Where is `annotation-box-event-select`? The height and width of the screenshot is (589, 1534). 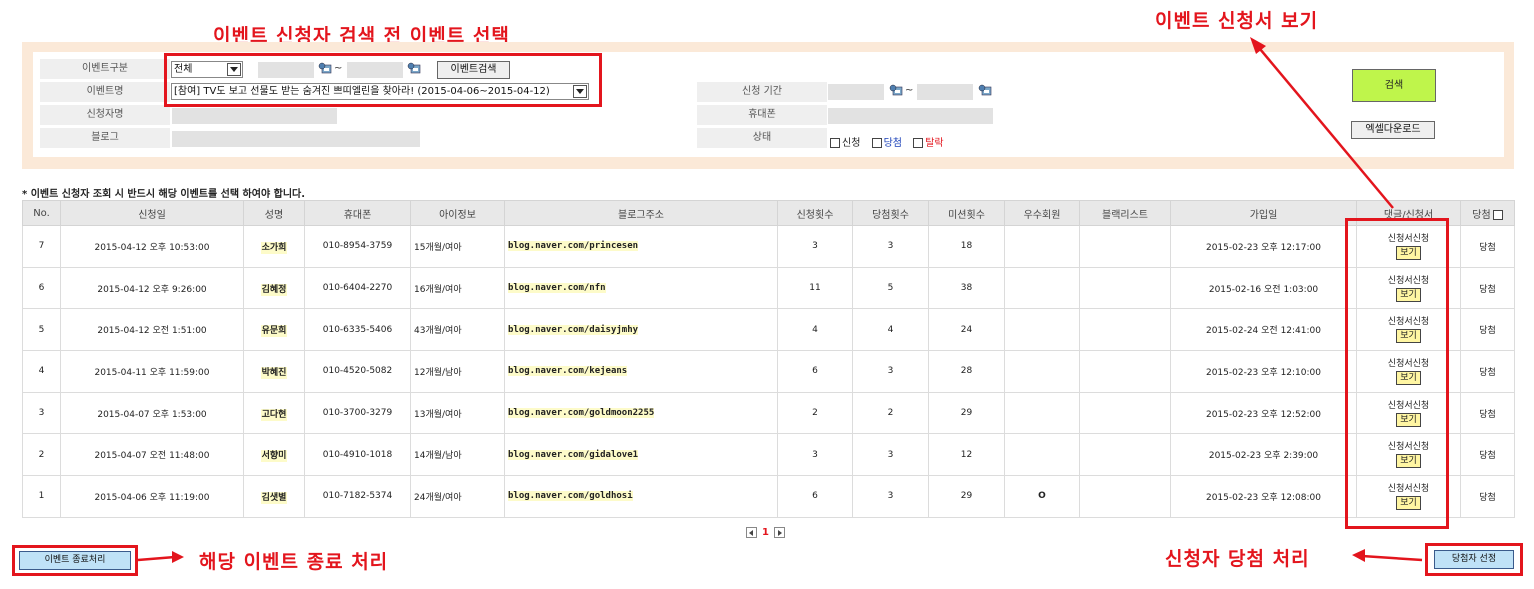 annotation-box-event-select is located at coordinates (383, 80).